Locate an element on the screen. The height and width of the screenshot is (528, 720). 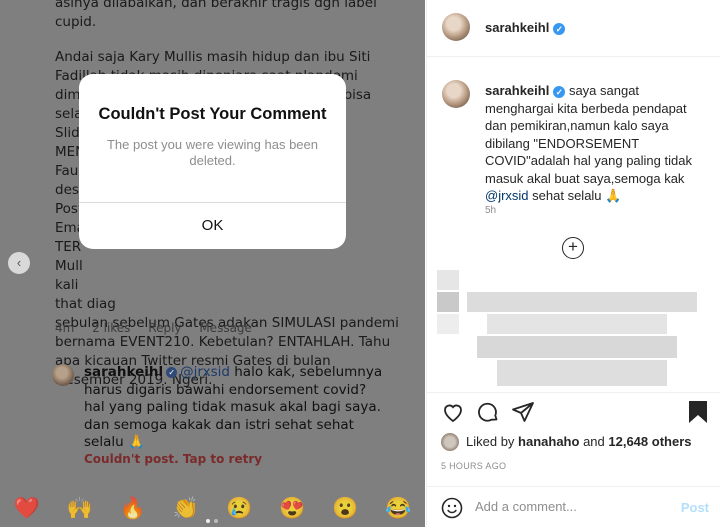
comment-meta: 4m 2 likes Reply Message is located at coordinates (160, 328).